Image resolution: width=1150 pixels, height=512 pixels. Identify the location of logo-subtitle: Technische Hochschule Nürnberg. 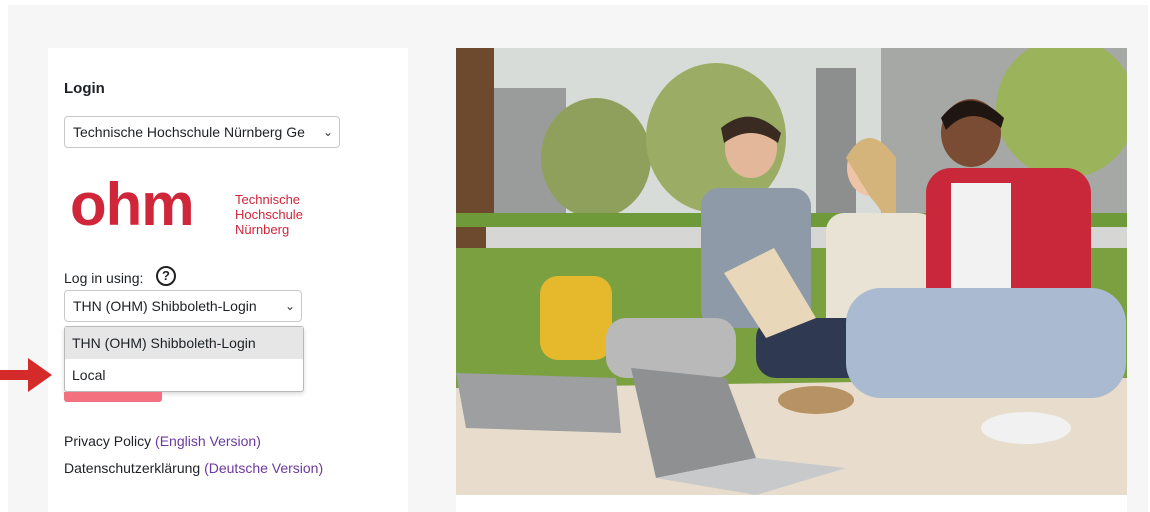
(269, 214).